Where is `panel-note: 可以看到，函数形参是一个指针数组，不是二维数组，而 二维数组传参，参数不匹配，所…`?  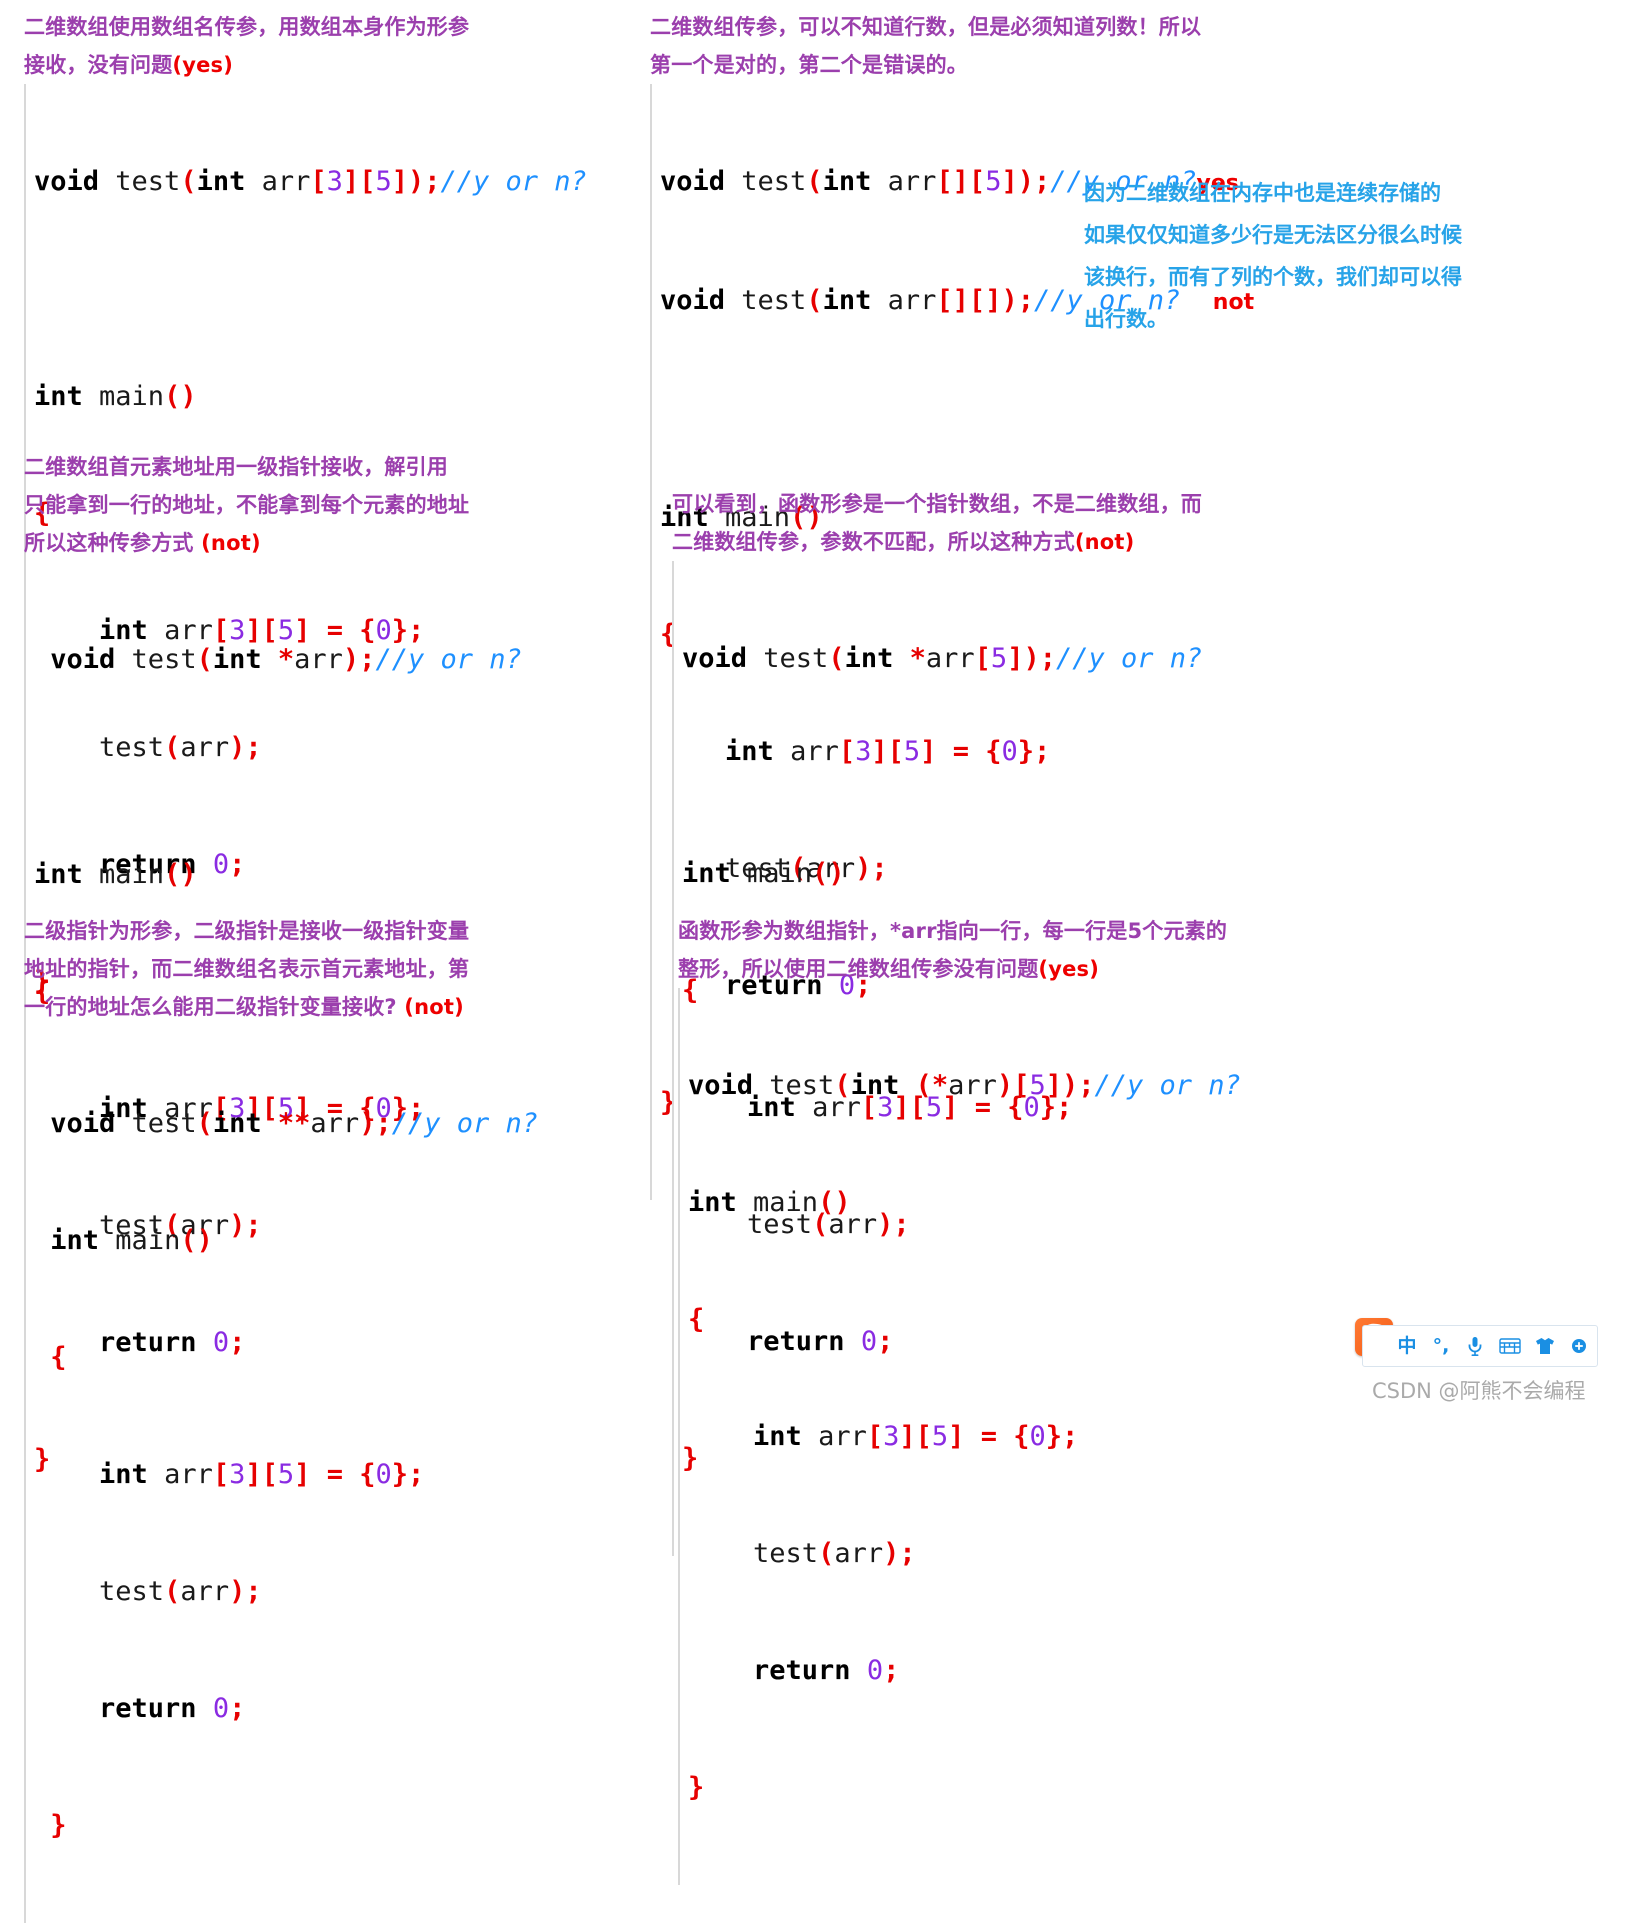
panel-note: 可以看到，函数形参是一个指针数组，不是二维数组，而 二维数组传参，参数不匹配，所… is located at coordinates (1002, 523).